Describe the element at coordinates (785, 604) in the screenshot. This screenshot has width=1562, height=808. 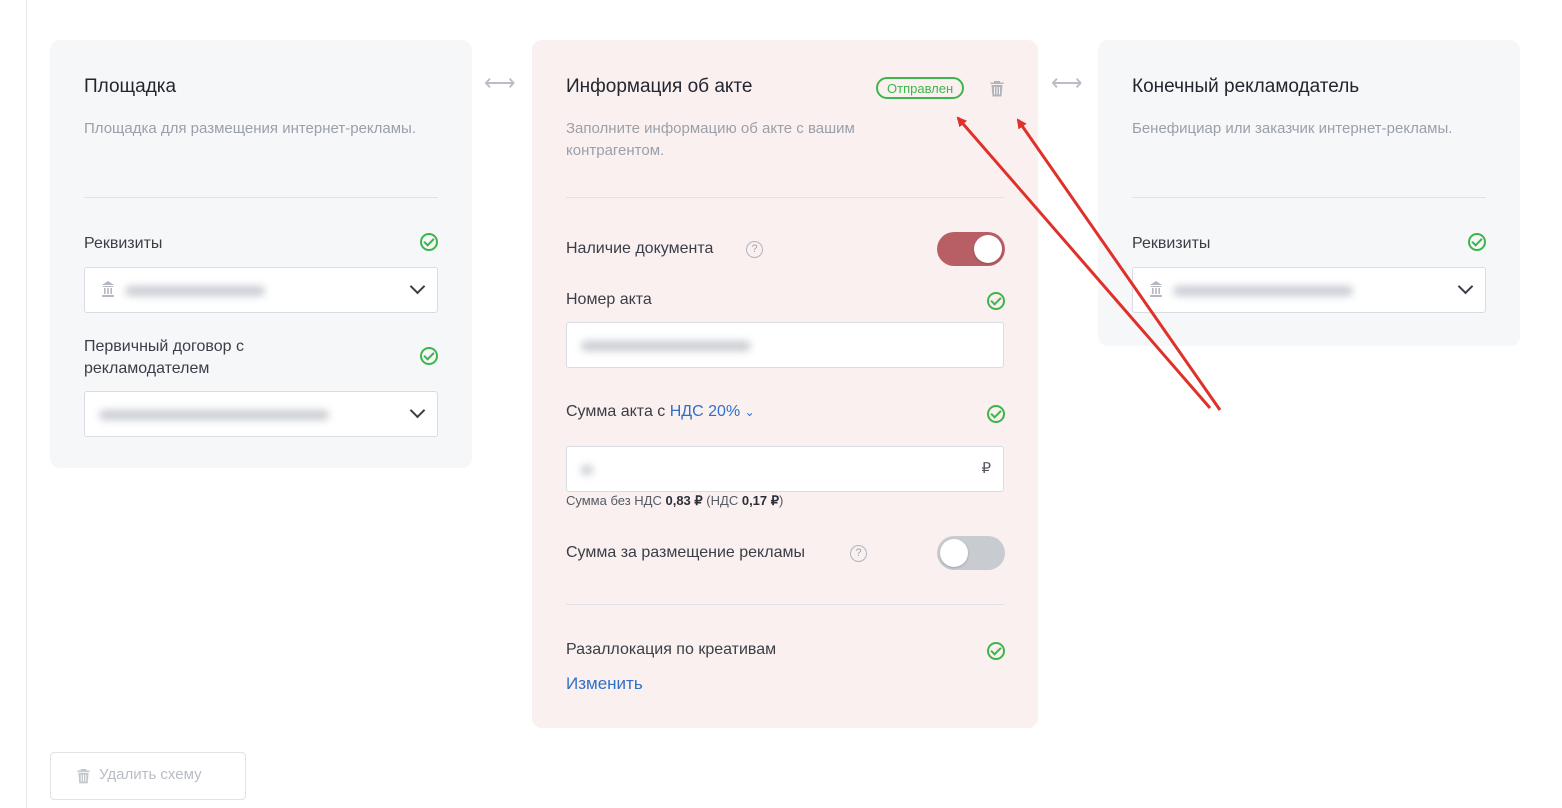
I see `act-card-divider-bottom` at that location.